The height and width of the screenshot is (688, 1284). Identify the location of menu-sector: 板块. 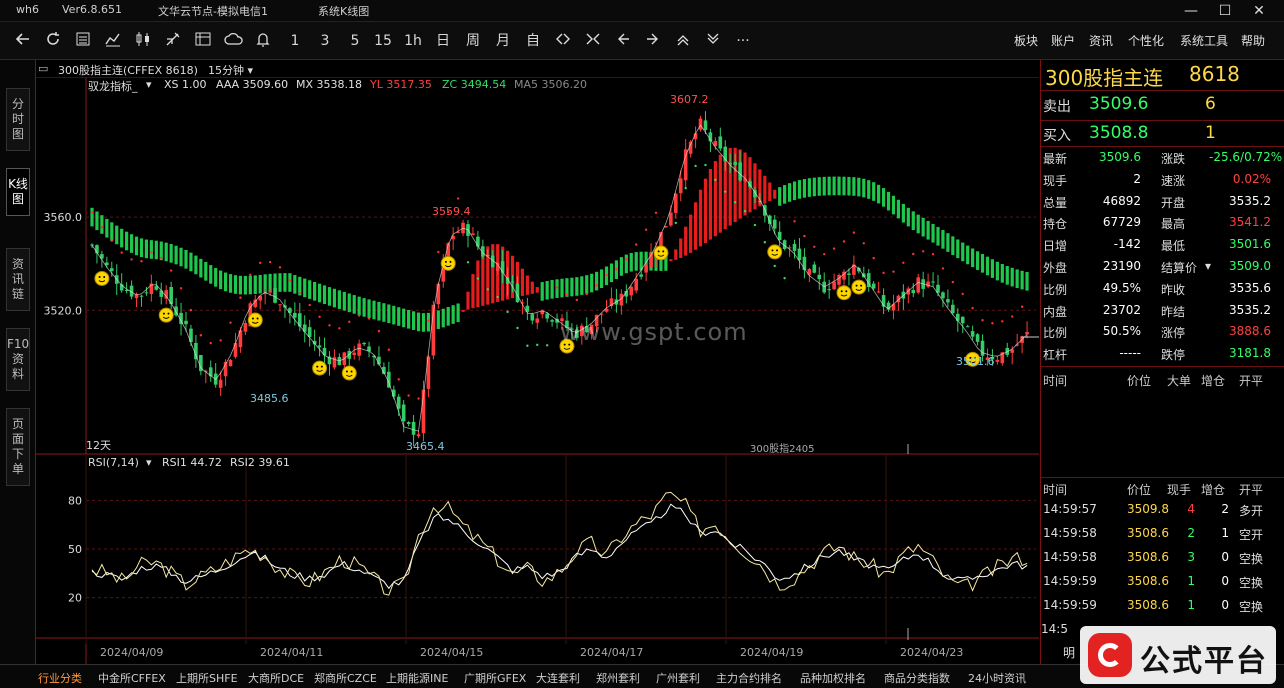
(1026, 40).